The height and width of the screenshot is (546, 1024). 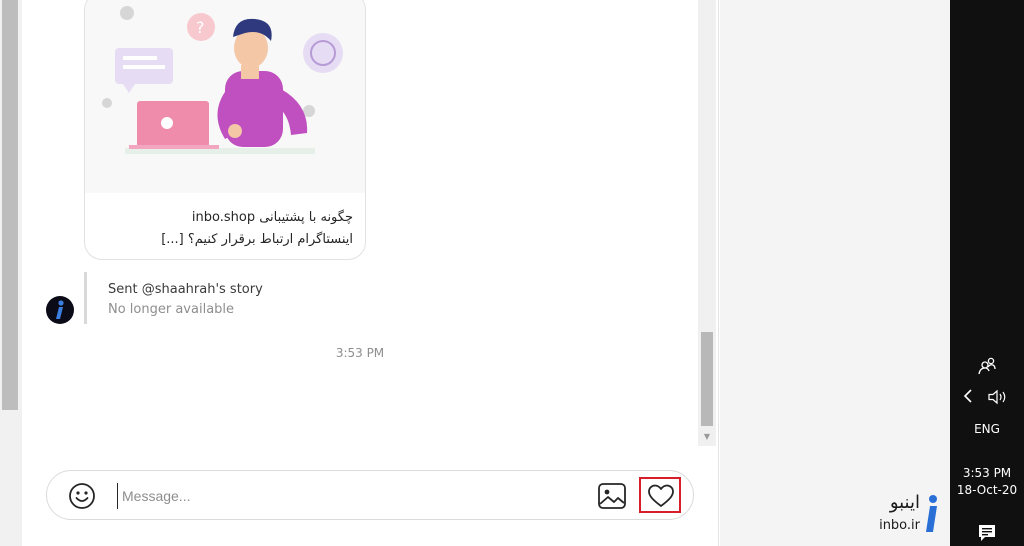 I want to click on scroll-down-arrow-icon: ▼, so click(x=707, y=437).